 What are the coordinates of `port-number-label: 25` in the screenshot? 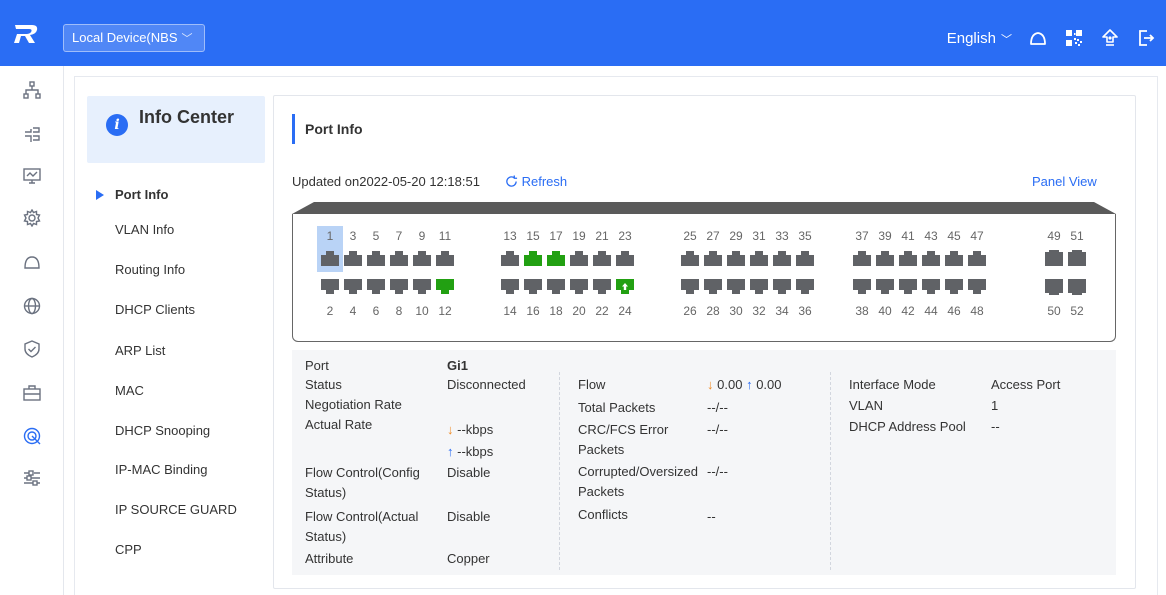 It's located at (690, 236).